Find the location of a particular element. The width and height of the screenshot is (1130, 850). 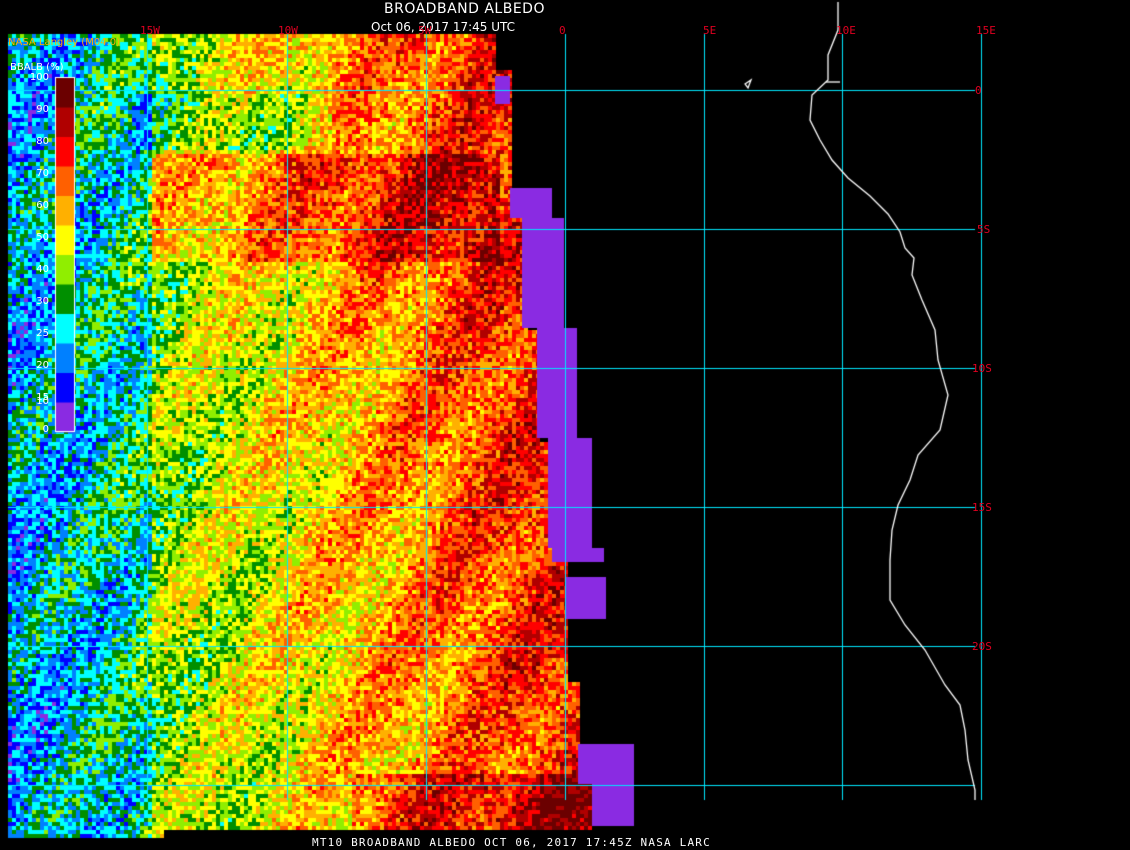

legend-tick: 50 is located at coordinates (42, 237).